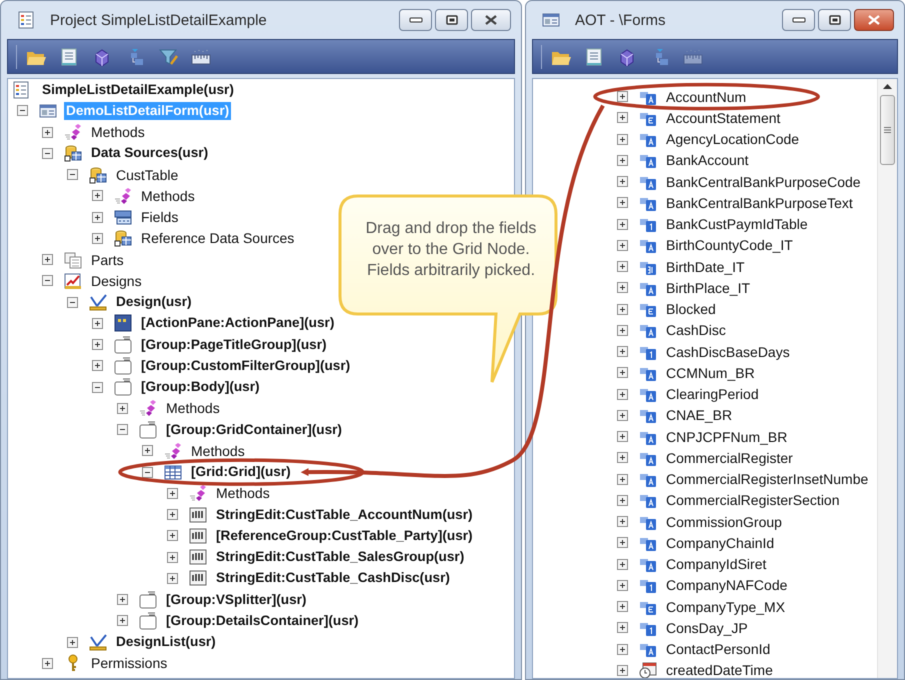 This screenshot has width=905, height=680. I want to click on scroll-up-icon, so click(887, 86).